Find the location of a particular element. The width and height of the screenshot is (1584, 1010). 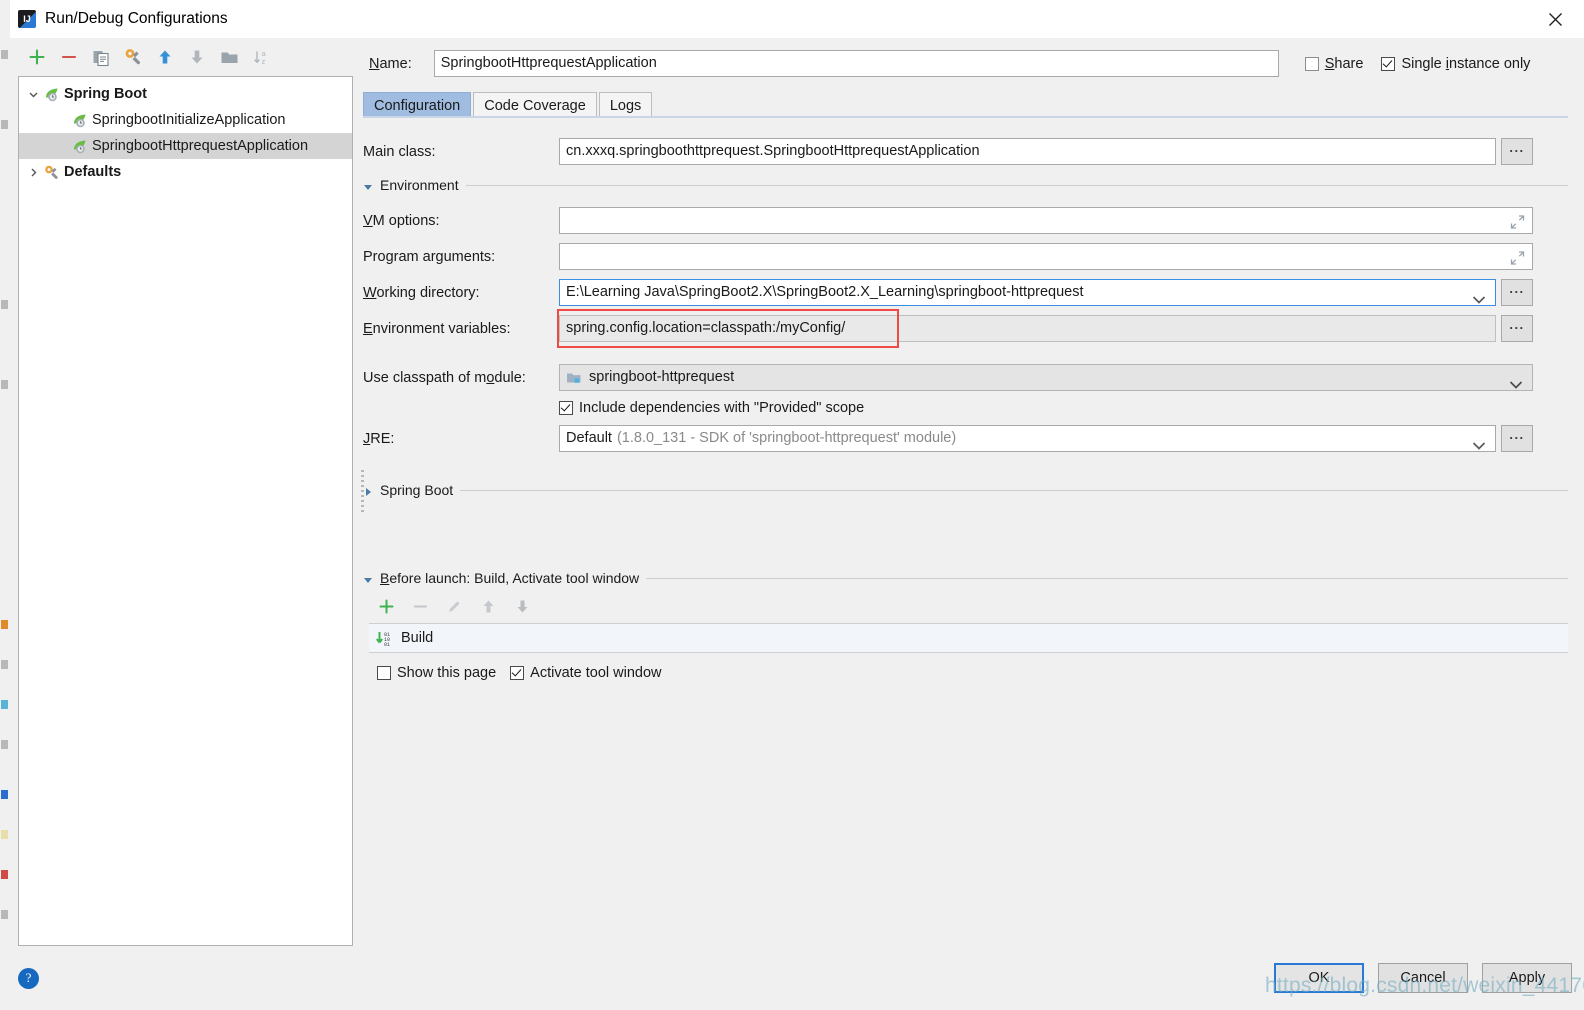

tree-node-label: SpringbootHttprequestApplication is located at coordinates (200, 146).